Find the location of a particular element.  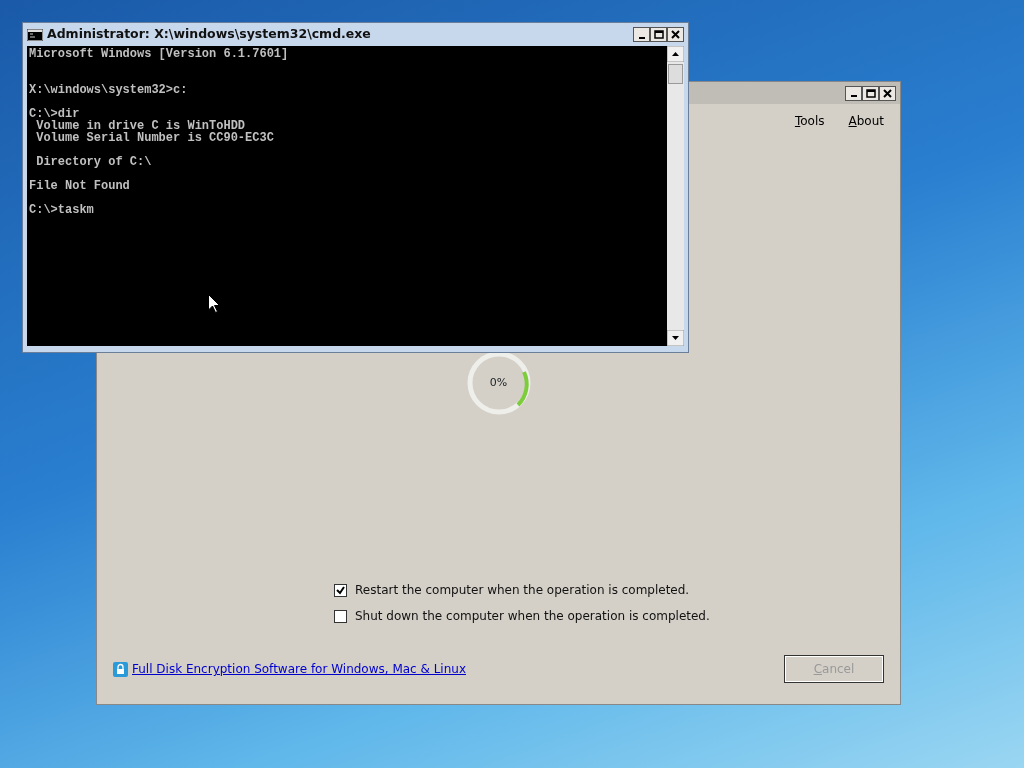

scroll-thumb is located at coordinates (675, 74).